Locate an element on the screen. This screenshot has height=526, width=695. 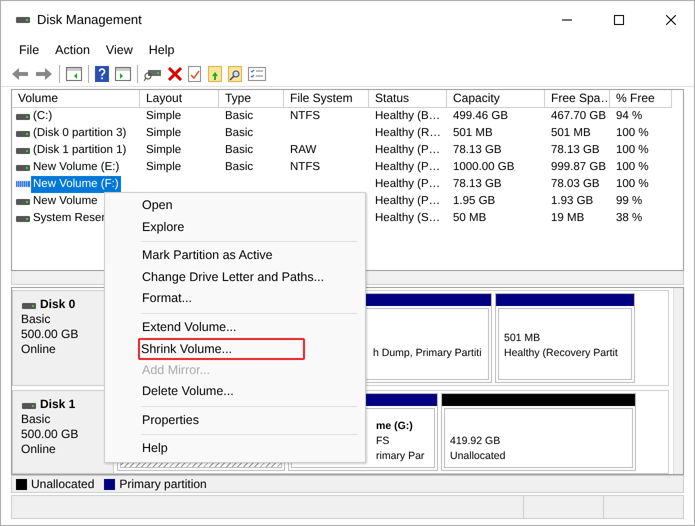
column-header: Capacity is located at coordinates (496, 99).